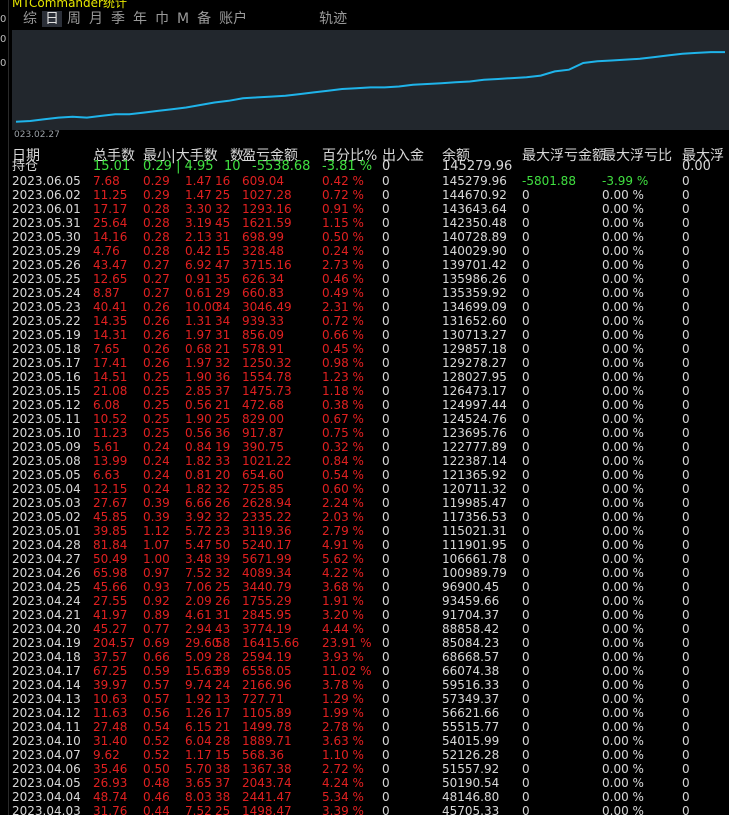 Image resolution: width=729 pixels, height=815 pixels. What do you see at coordinates (96, 19) in the screenshot?
I see `tab-3: 月` at bounding box center [96, 19].